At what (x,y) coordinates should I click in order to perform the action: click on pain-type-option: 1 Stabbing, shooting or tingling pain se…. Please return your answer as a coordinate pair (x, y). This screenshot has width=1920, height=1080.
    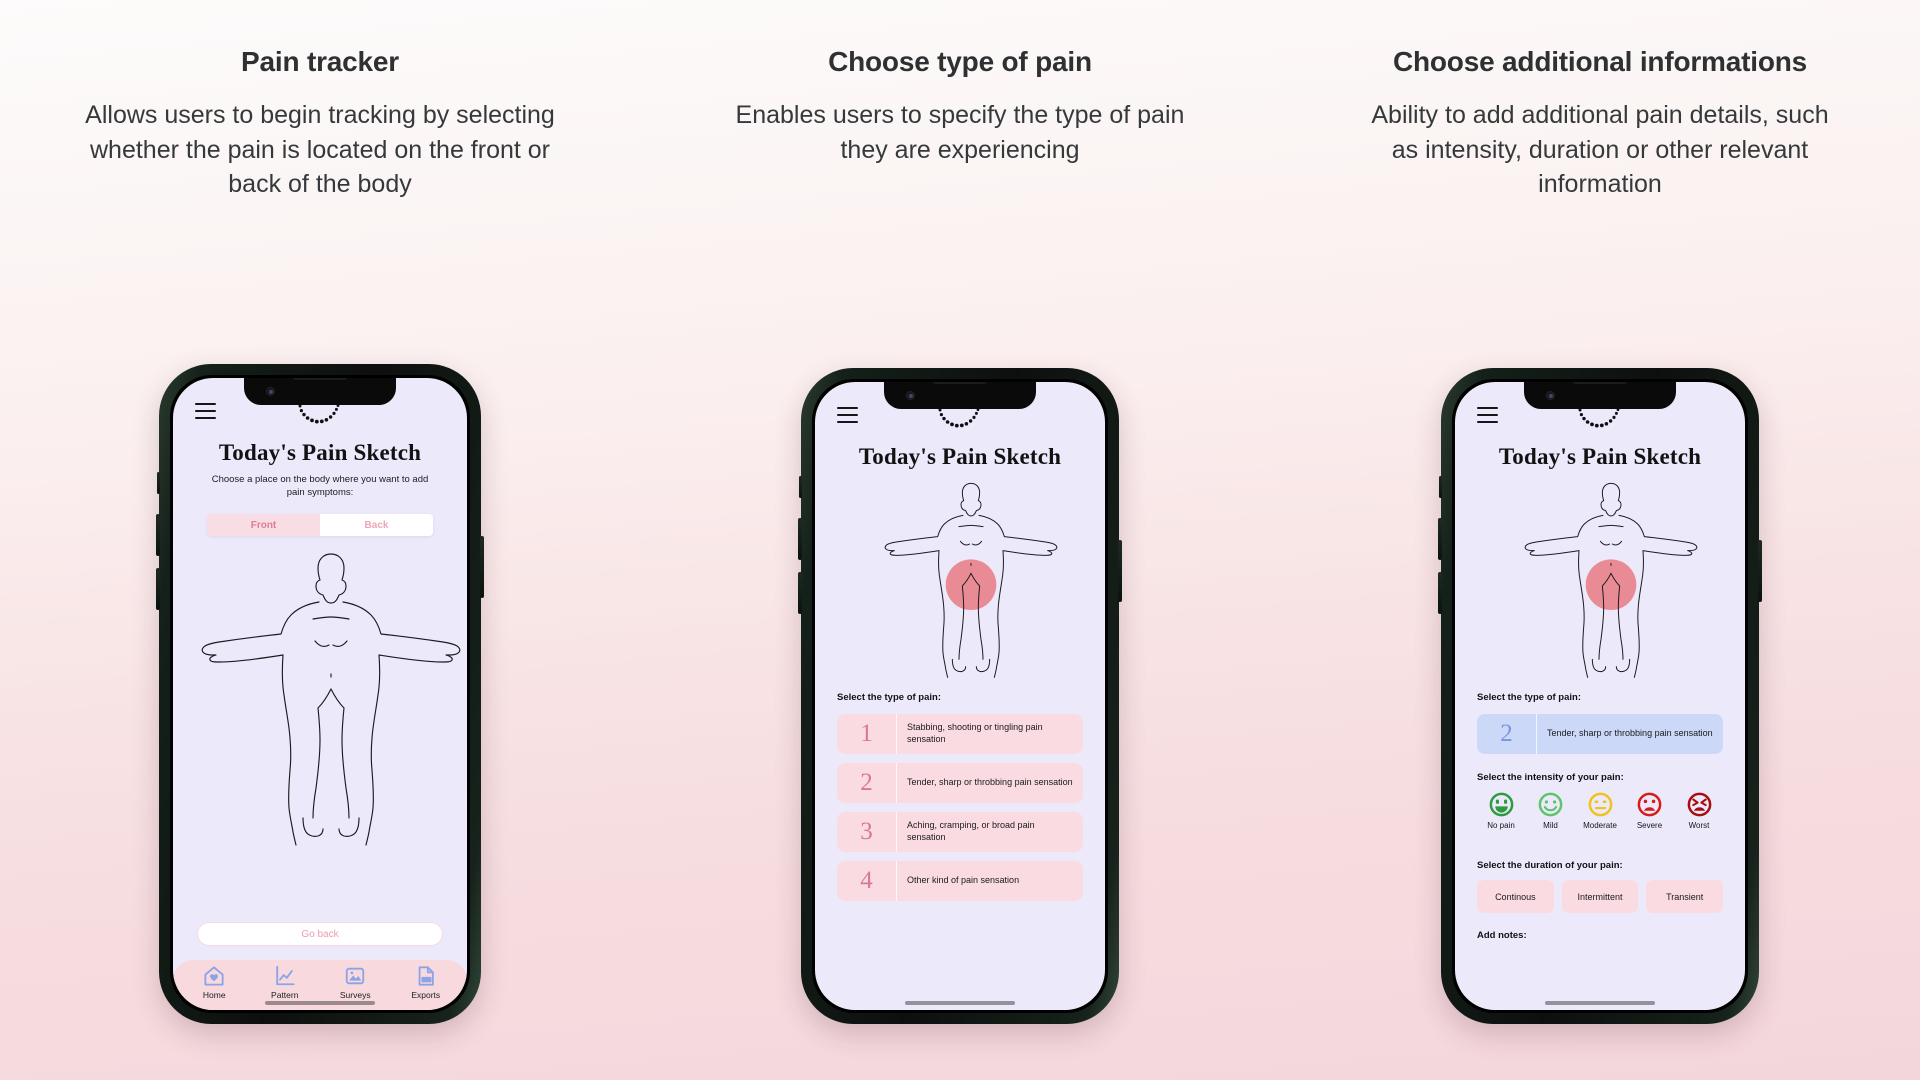
    Looking at the image, I should click on (960, 734).